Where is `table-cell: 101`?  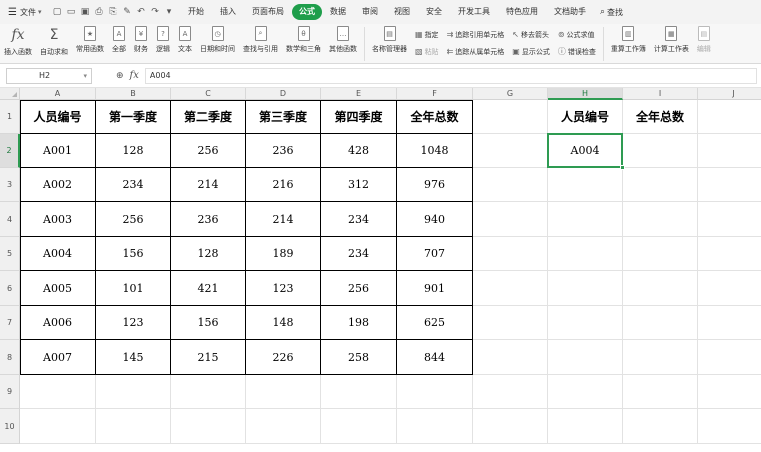
table-cell: 101 is located at coordinates (133, 288).